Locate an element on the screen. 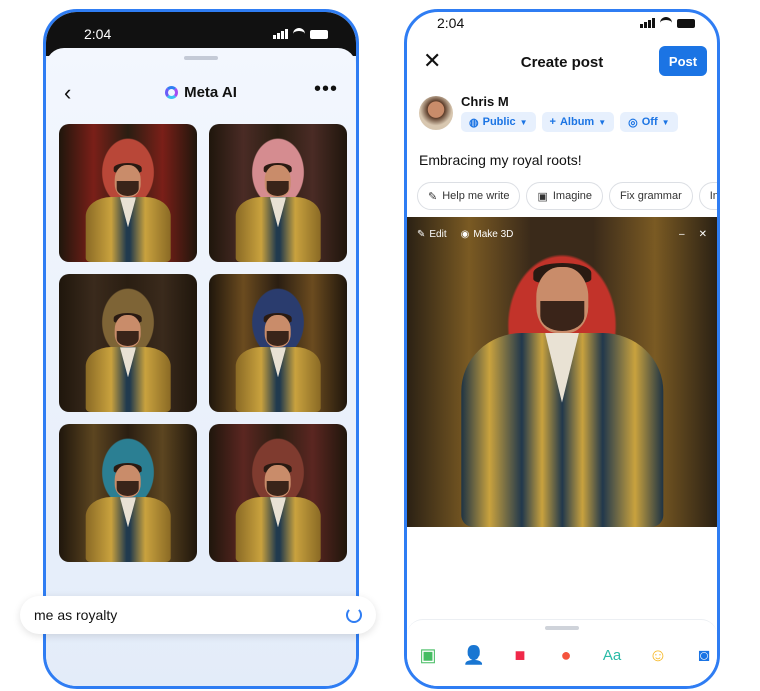  ai-tool-button: ✎ Help me write is located at coordinates (469, 196).